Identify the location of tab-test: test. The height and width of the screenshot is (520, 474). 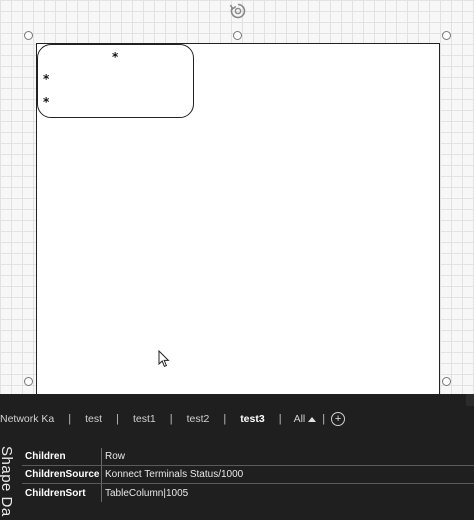
(93, 419).